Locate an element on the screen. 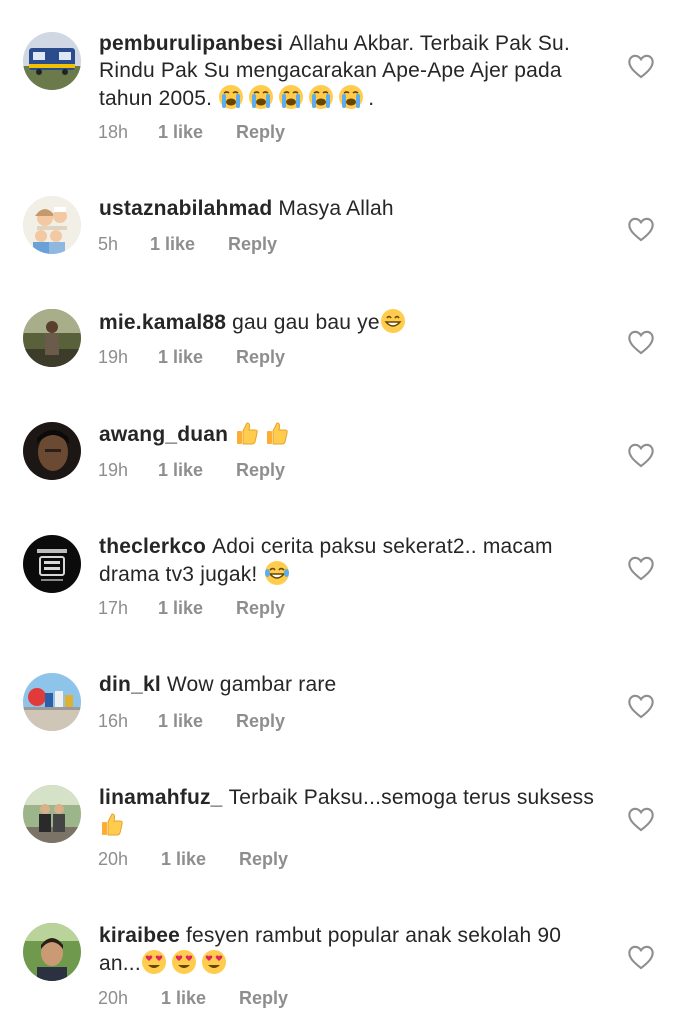  comment-meta: 5h 1 like Reply is located at coordinates (187, 244).